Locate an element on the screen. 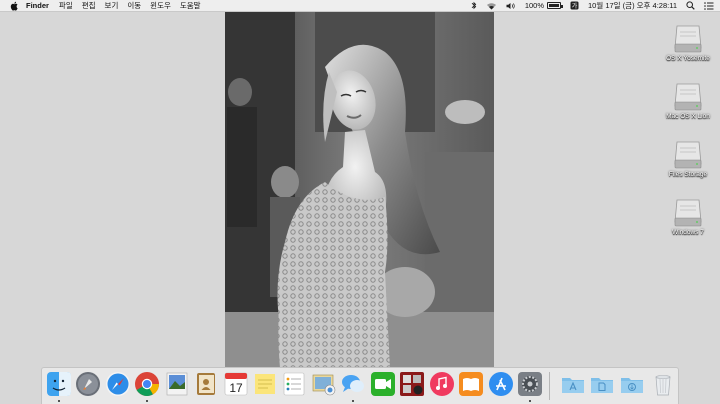  menu-finder: Finder is located at coordinates (37, 5).